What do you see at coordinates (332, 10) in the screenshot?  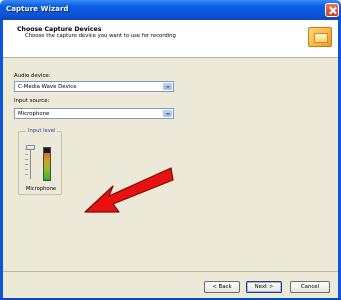 I see `close-icon` at bounding box center [332, 10].